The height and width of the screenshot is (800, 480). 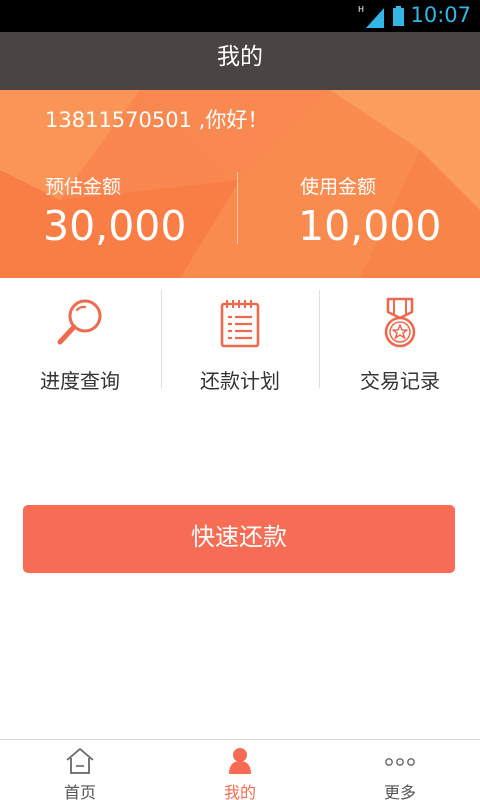 What do you see at coordinates (400, 770) in the screenshot?
I see `tab-more: 更多` at bounding box center [400, 770].